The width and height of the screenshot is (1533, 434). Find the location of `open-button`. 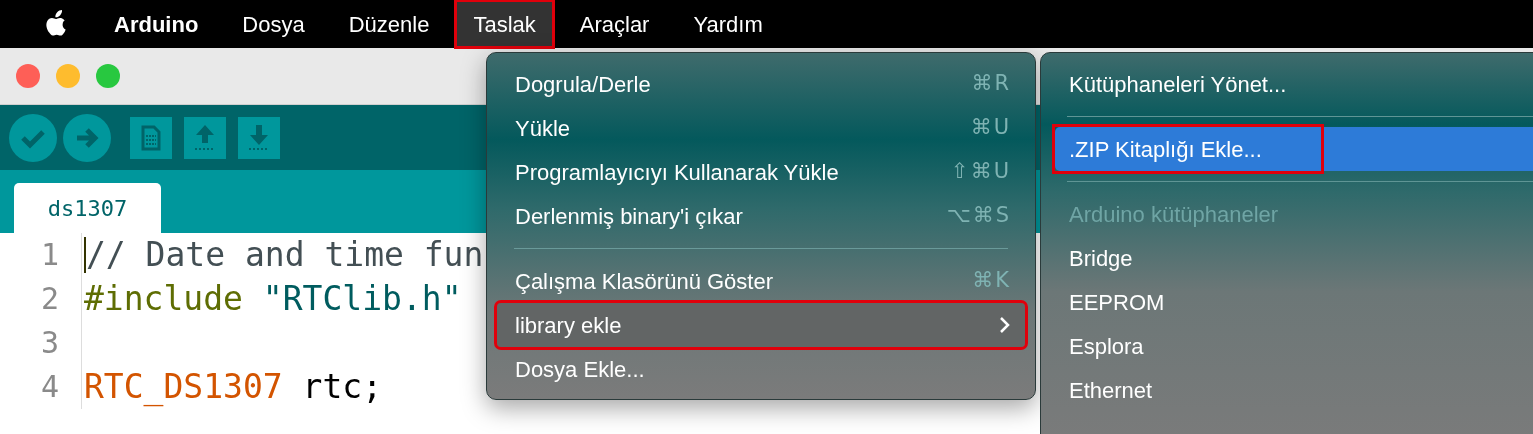

open-button is located at coordinates (205, 137).